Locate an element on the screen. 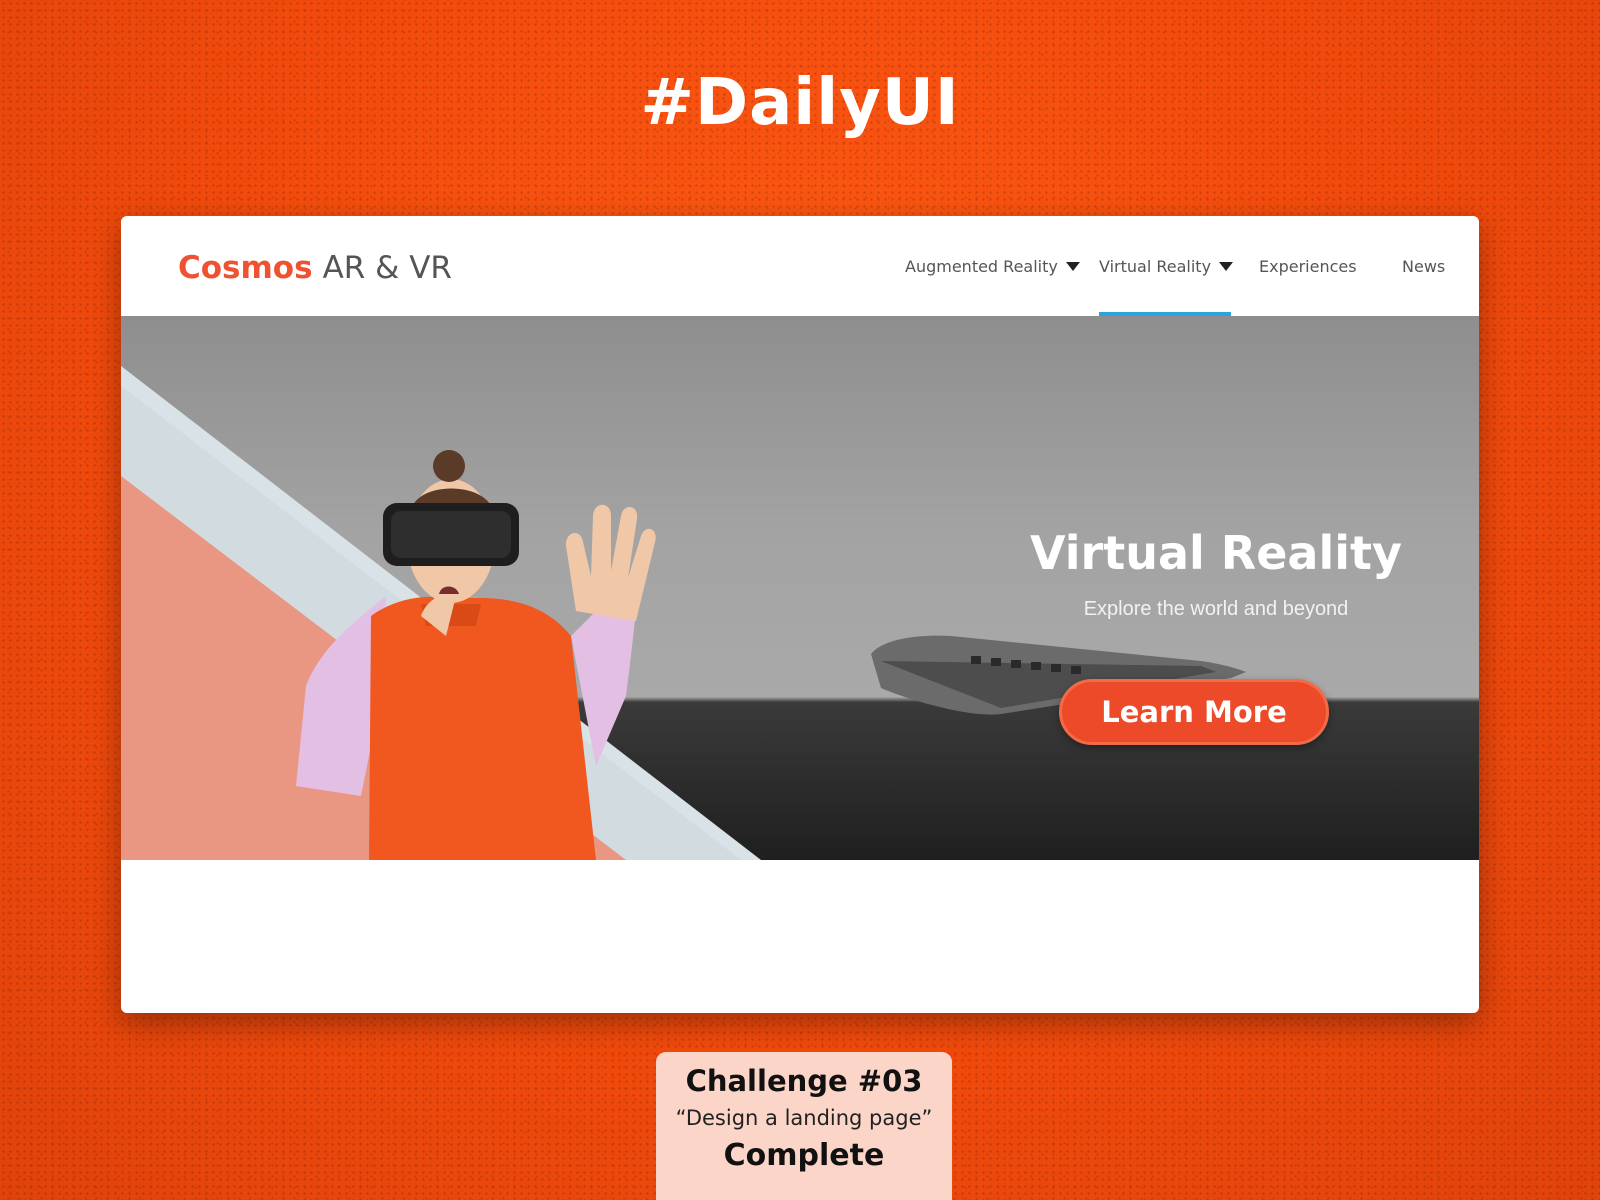  logo-subtitle: AR & VR is located at coordinates (387, 268).